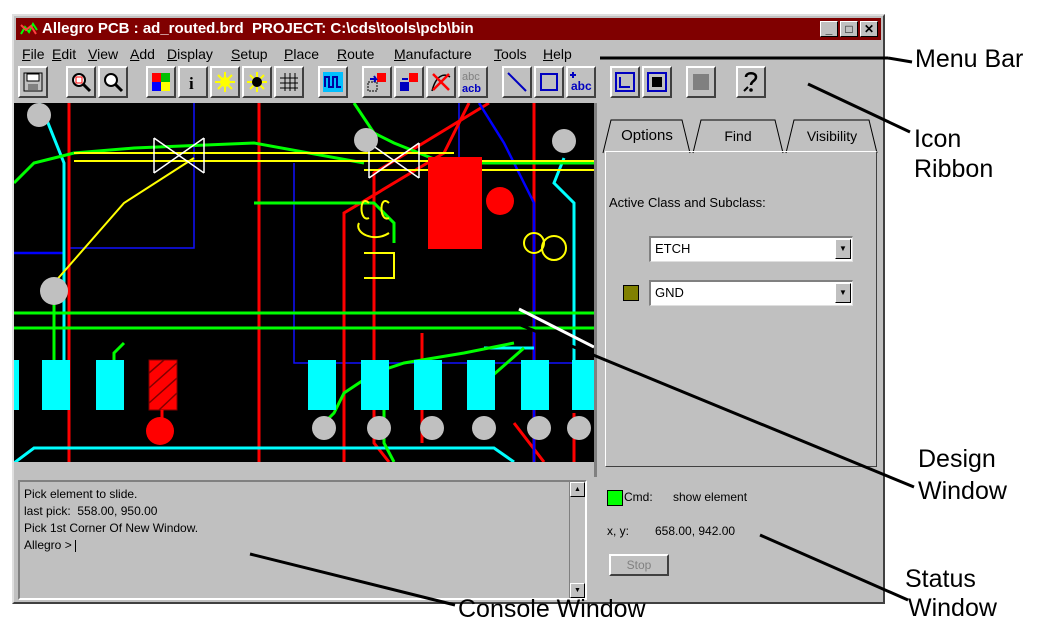  What do you see at coordinates (940, 579) in the screenshot?
I see `annotation-status: Status` at bounding box center [940, 579].